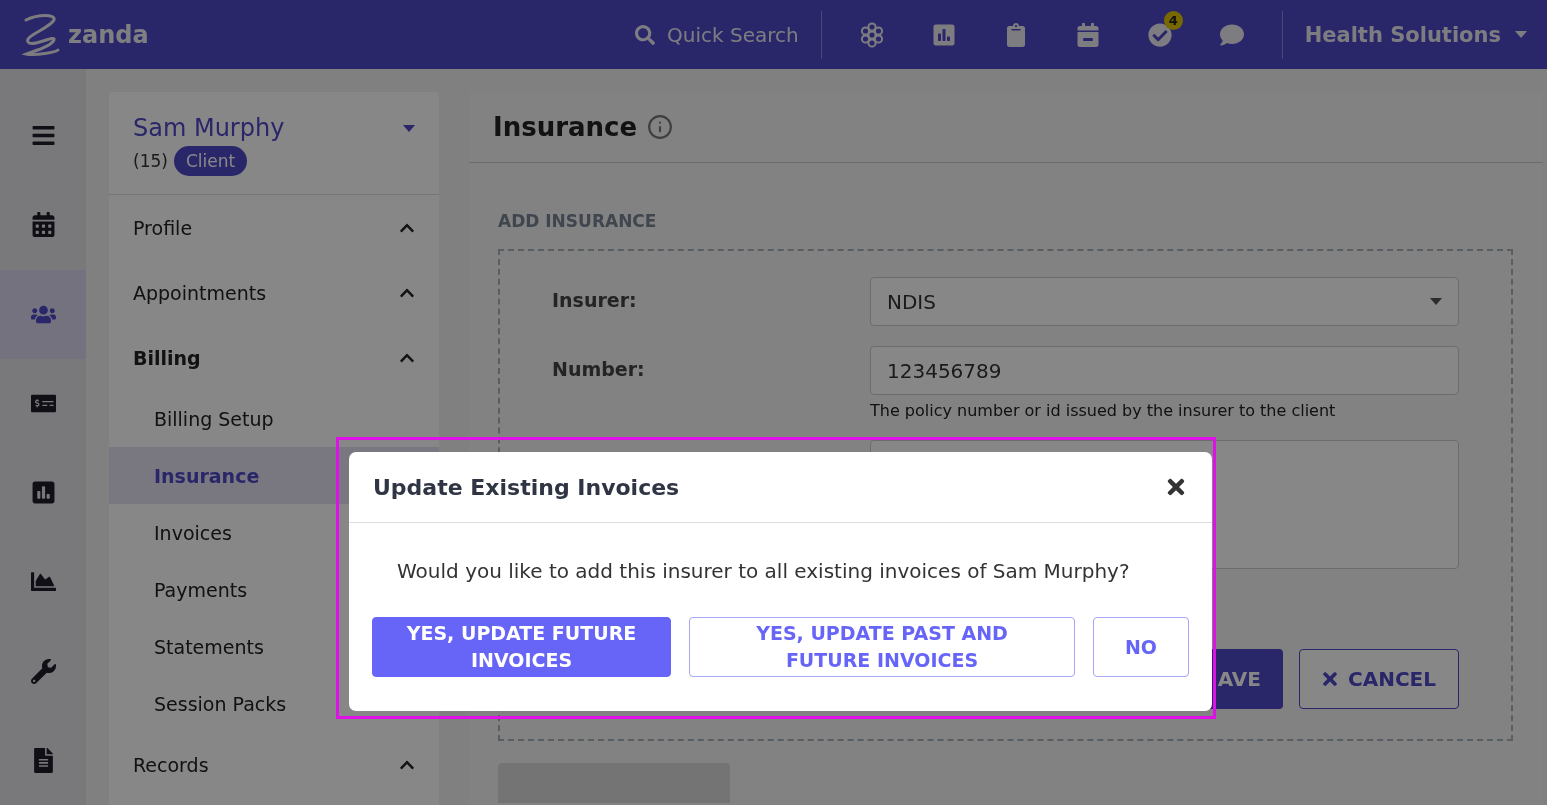 The image size is (1547, 805). What do you see at coordinates (660, 127) in the screenshot?
I see `info-icon` at bounding box center [660, 127].